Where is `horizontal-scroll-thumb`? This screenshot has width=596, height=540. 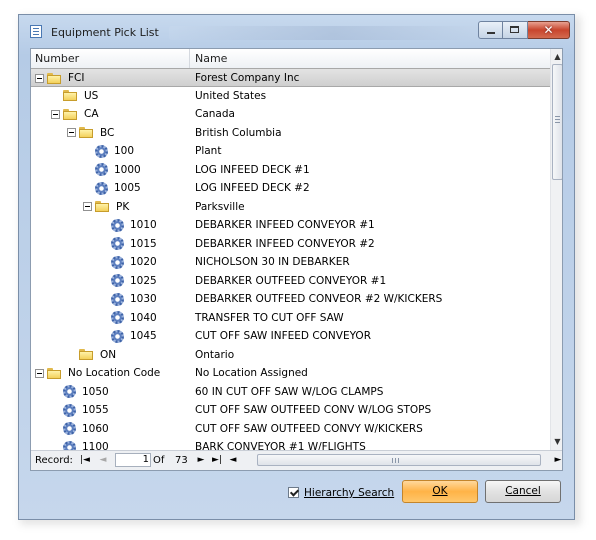
horizontal-scroll-thumb is located at coordinates (399, 460).